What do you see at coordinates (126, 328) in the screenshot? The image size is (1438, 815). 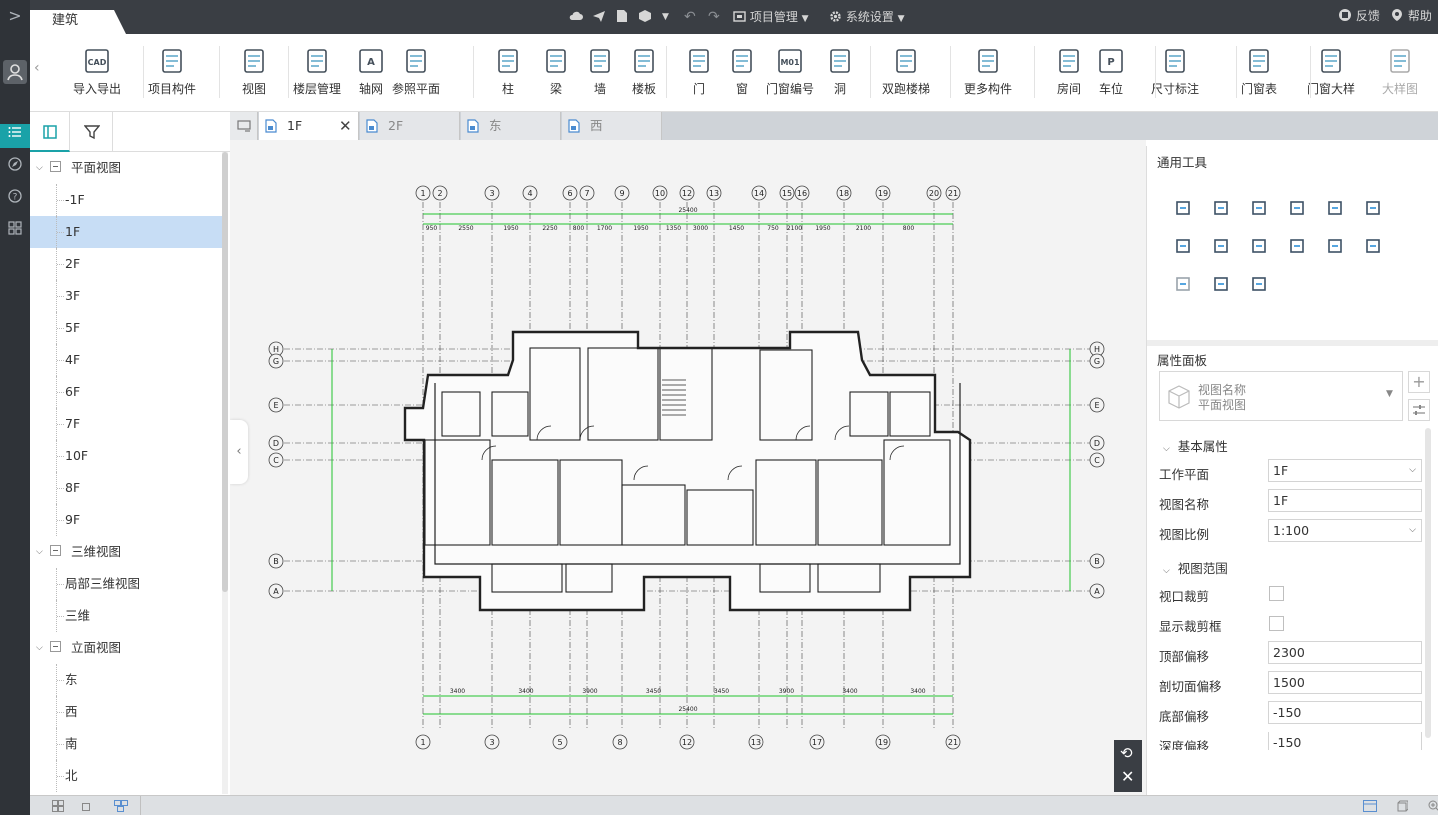 I see `tree-item: 5F` at bounding box center [126, 328].